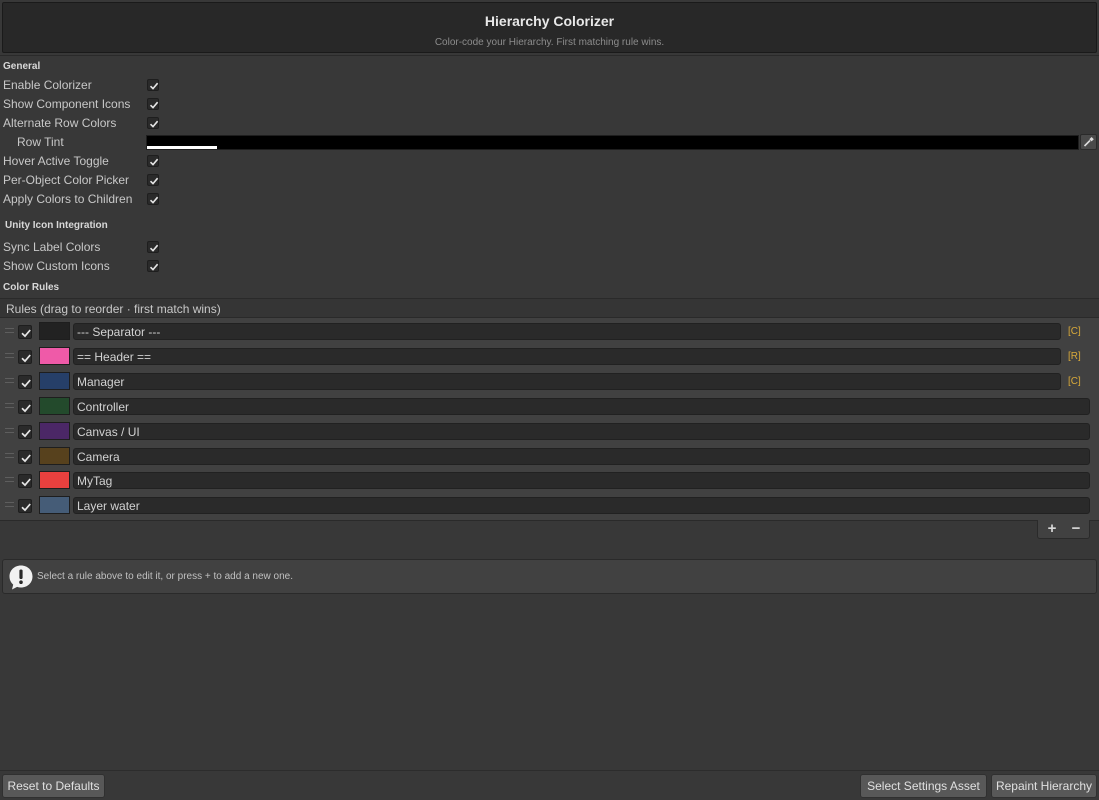 The height and width of the screenshot is (800, 1099). What do you see at coordinates (581, 456) in the screenshot?
I see `rule-name-field: Camera` at bounding box center [581, 456].